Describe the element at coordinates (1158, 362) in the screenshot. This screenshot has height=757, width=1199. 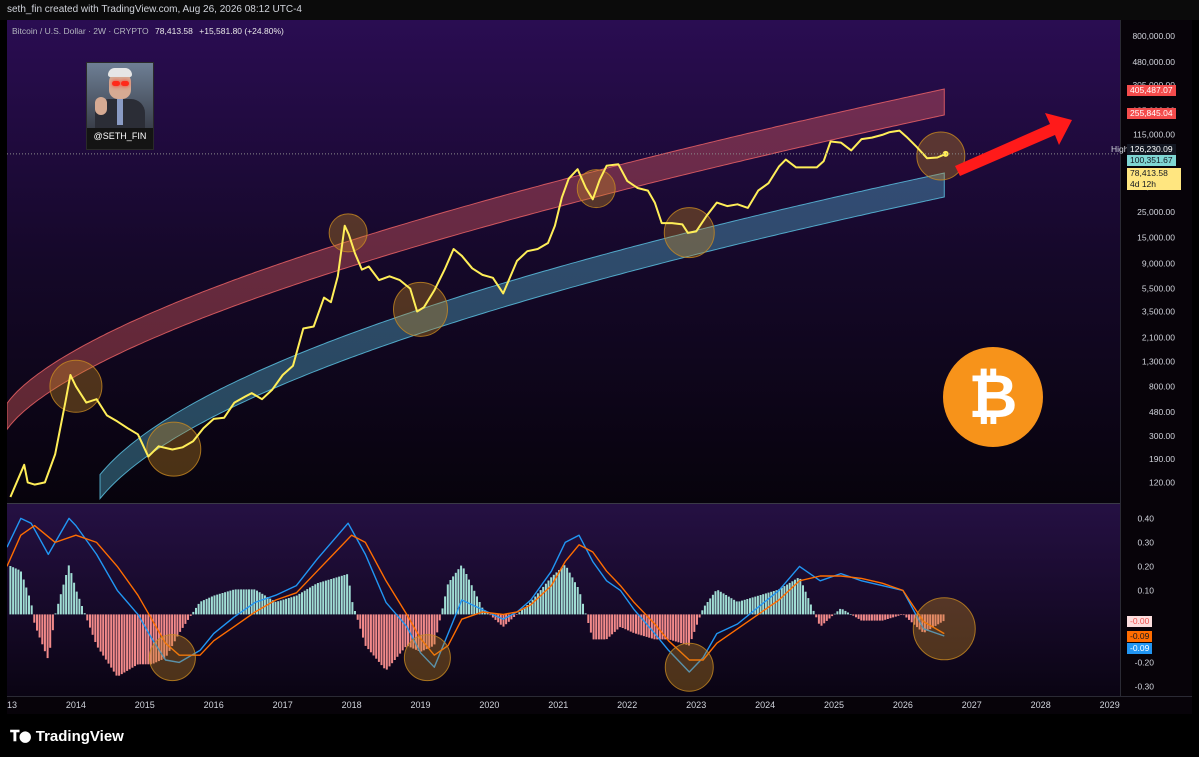
I see `price-axis-tick-label: 1,300.00` at that location.